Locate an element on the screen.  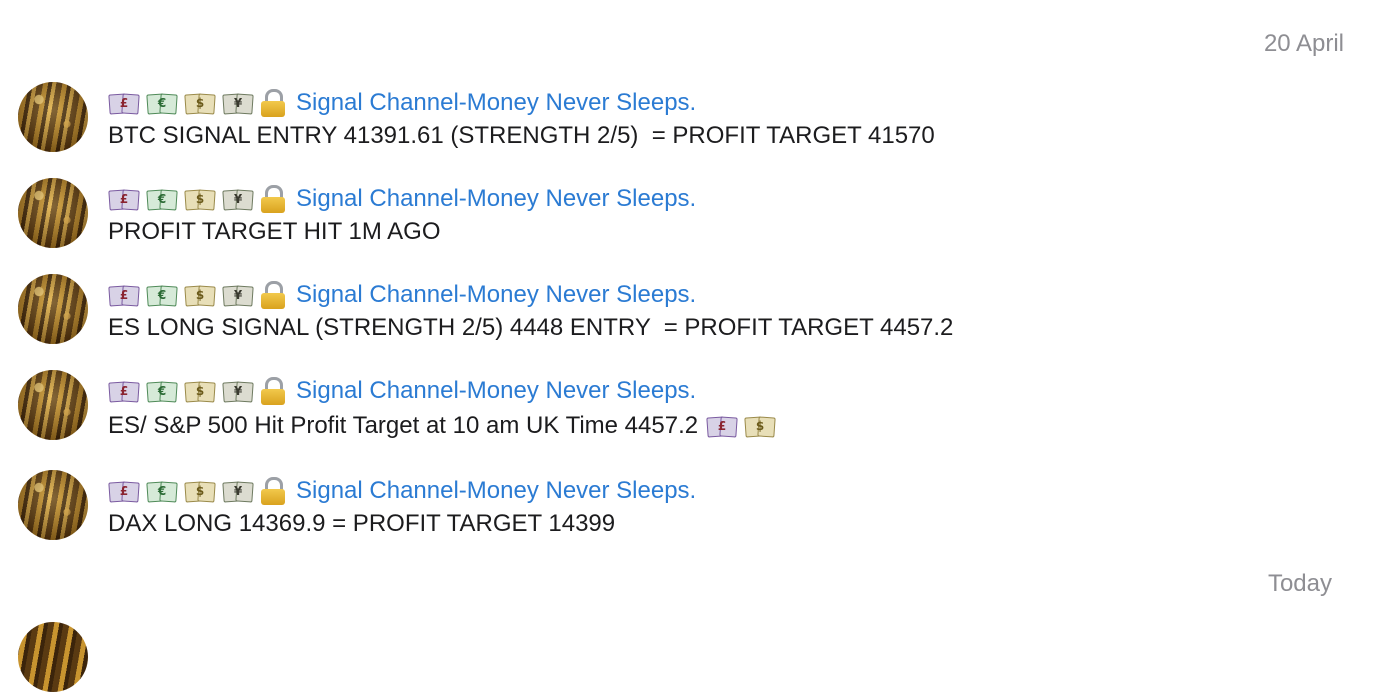
message-text: PROFIT TARGET HIT 1M AGO is located at coordinates (274, 231).